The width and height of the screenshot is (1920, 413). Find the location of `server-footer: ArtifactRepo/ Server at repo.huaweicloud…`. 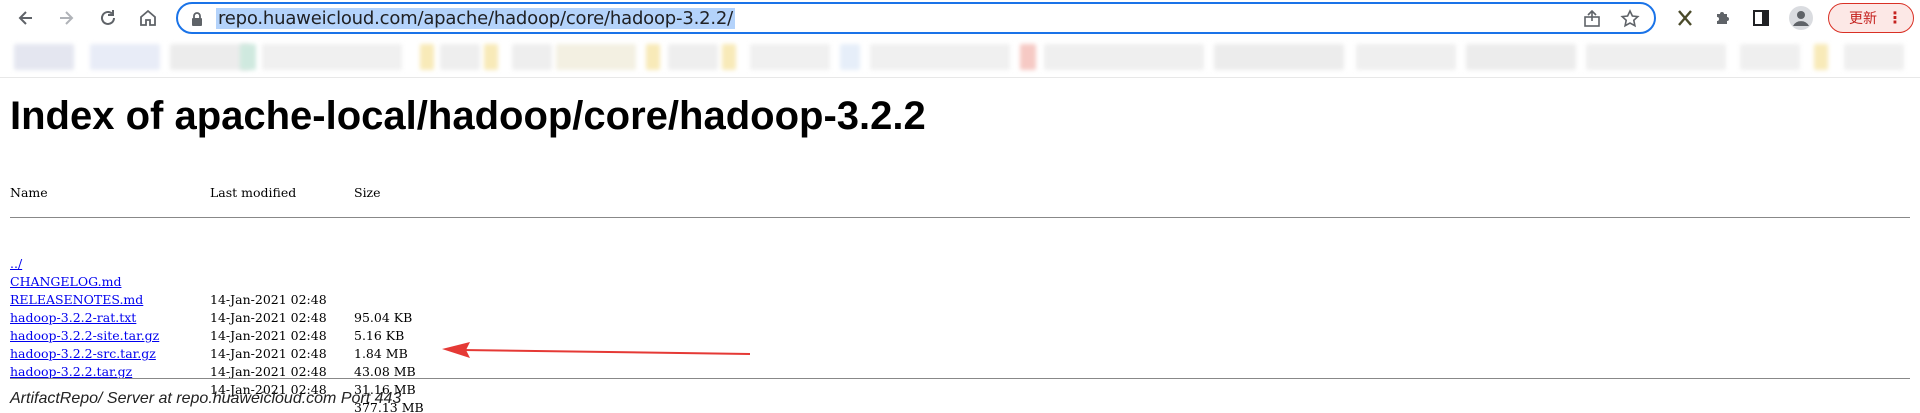

server-footer: ArtifactRepo/ Server at repo.huaweicloud… is located at coordinates (206, 398).